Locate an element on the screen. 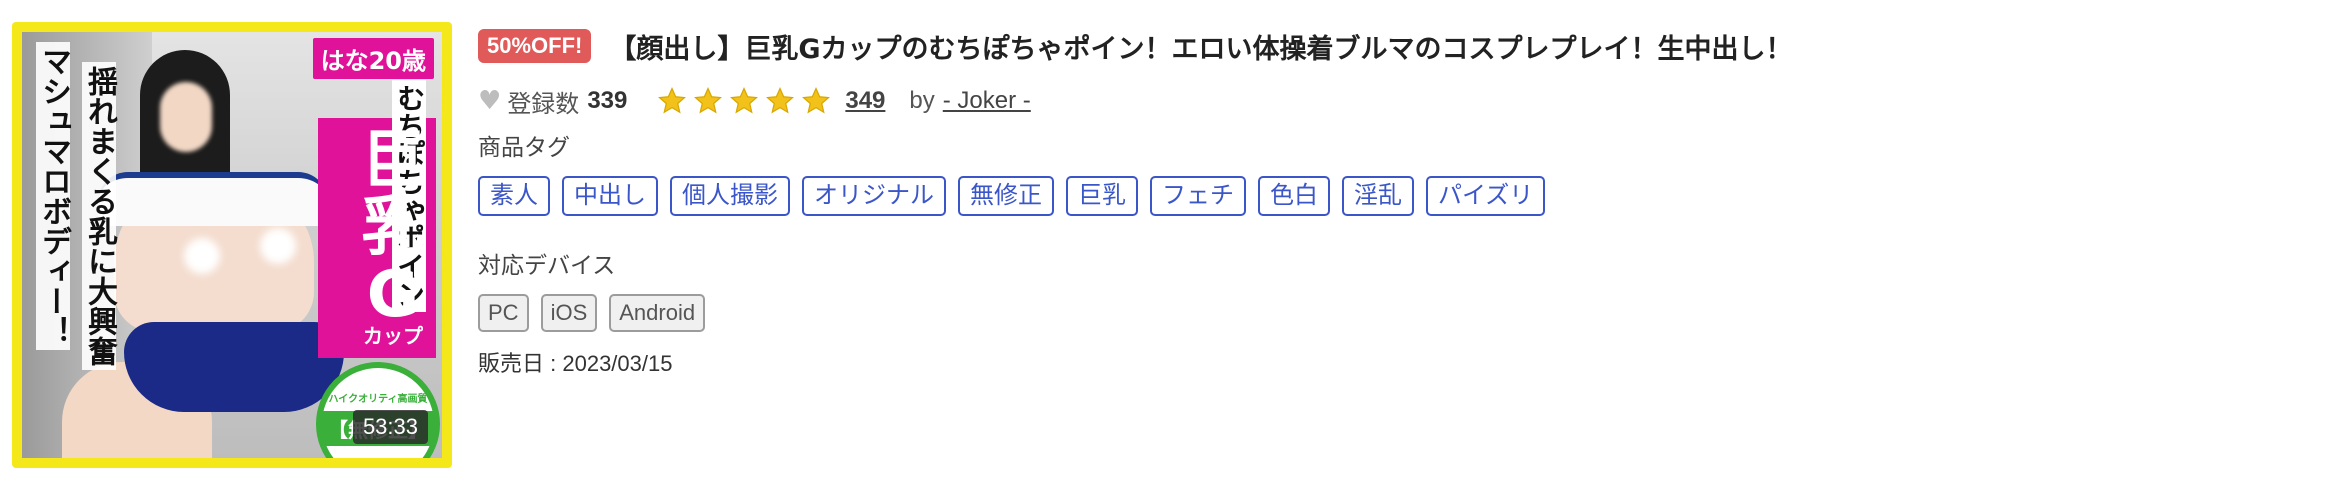 The width and height of the screenshot is (2350, 496). thumbnail-age-badge: はな20歳 is located at coordinates (373, 58).